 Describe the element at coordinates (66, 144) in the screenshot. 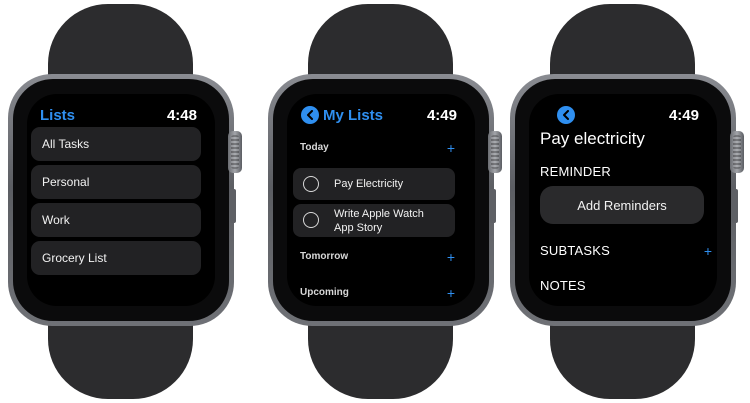

I see `list-item-label: All Tasks` at that location.